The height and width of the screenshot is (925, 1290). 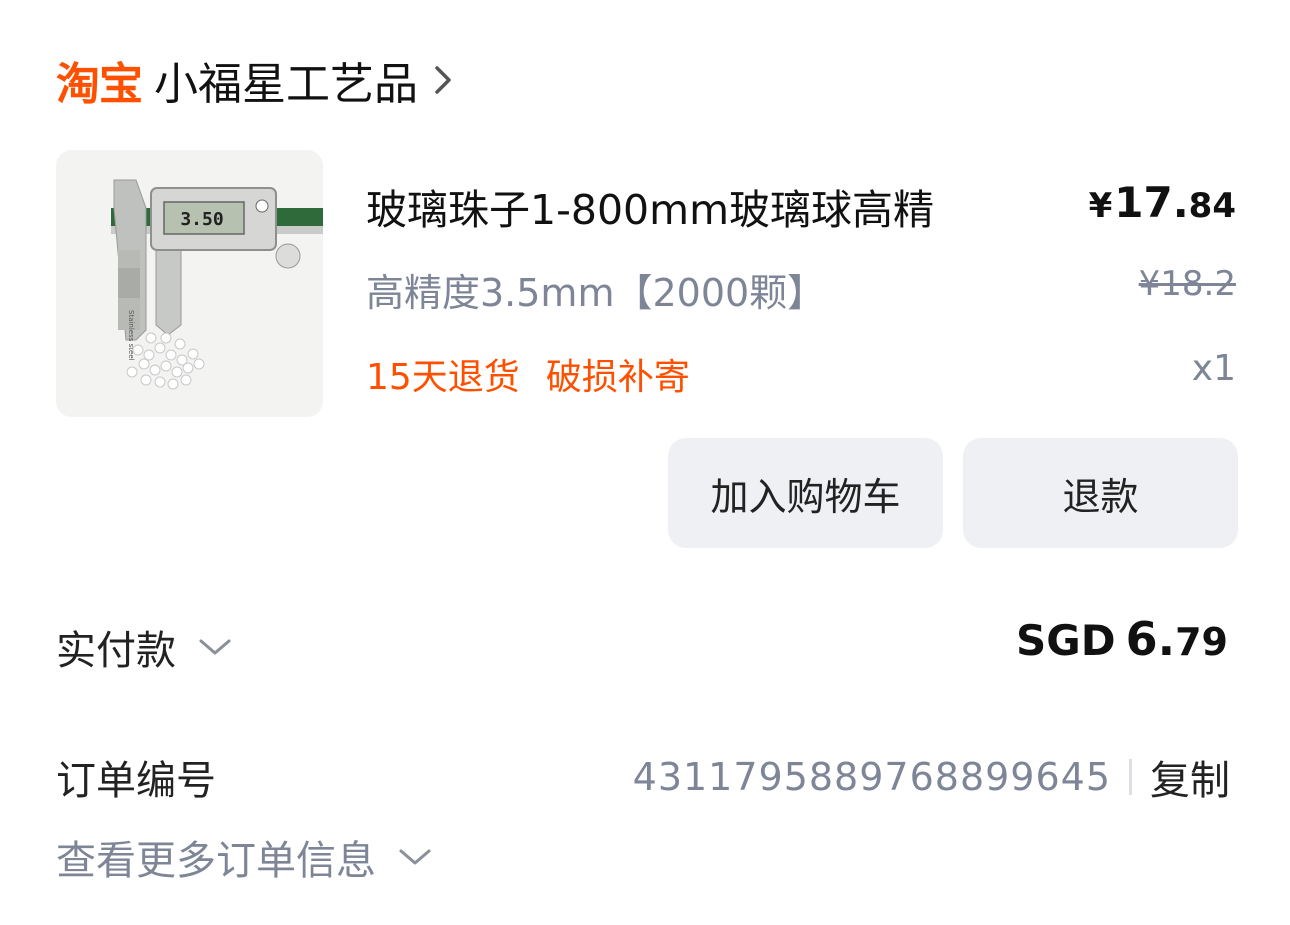 I want to click on product-price: ¥17.84, so click(x=1162, y=202).